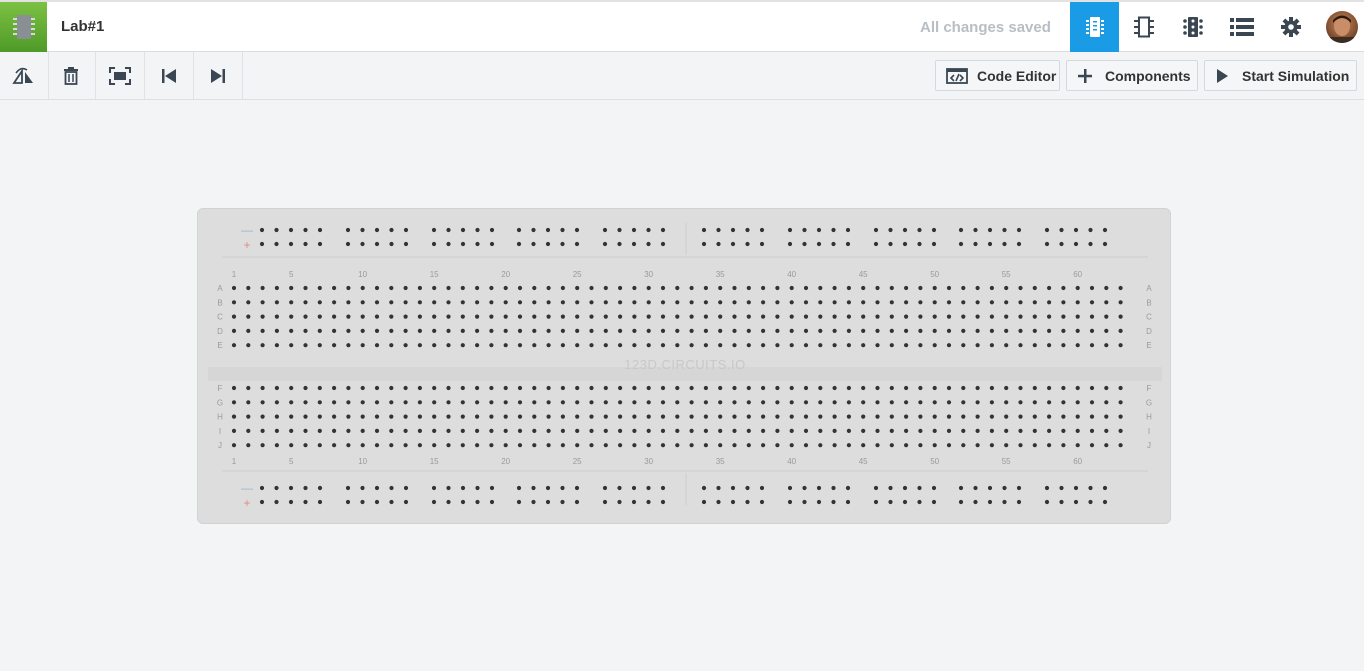 This screenshot has height=671, width=1364. Describe the element at coordinates (218, 75) in the screenshot. I see `step-forward-button` at that location.